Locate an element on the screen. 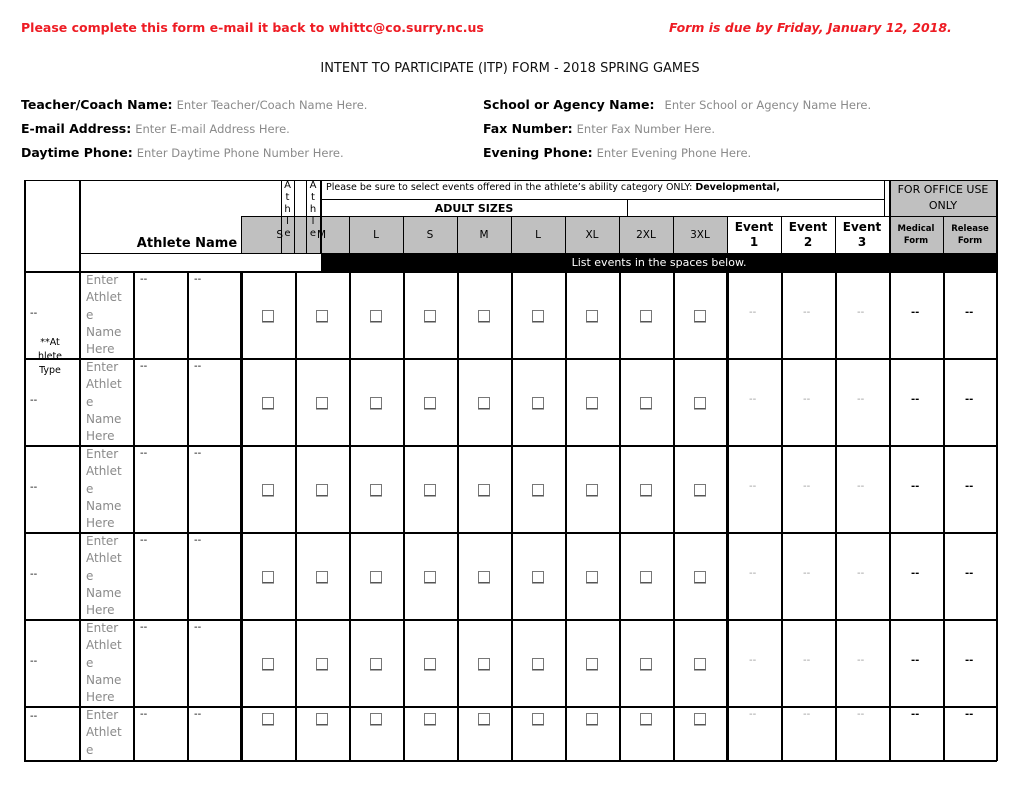  fax-field: Fax Number: Enter Fax Number Here. is located at coordinates (599, 128).